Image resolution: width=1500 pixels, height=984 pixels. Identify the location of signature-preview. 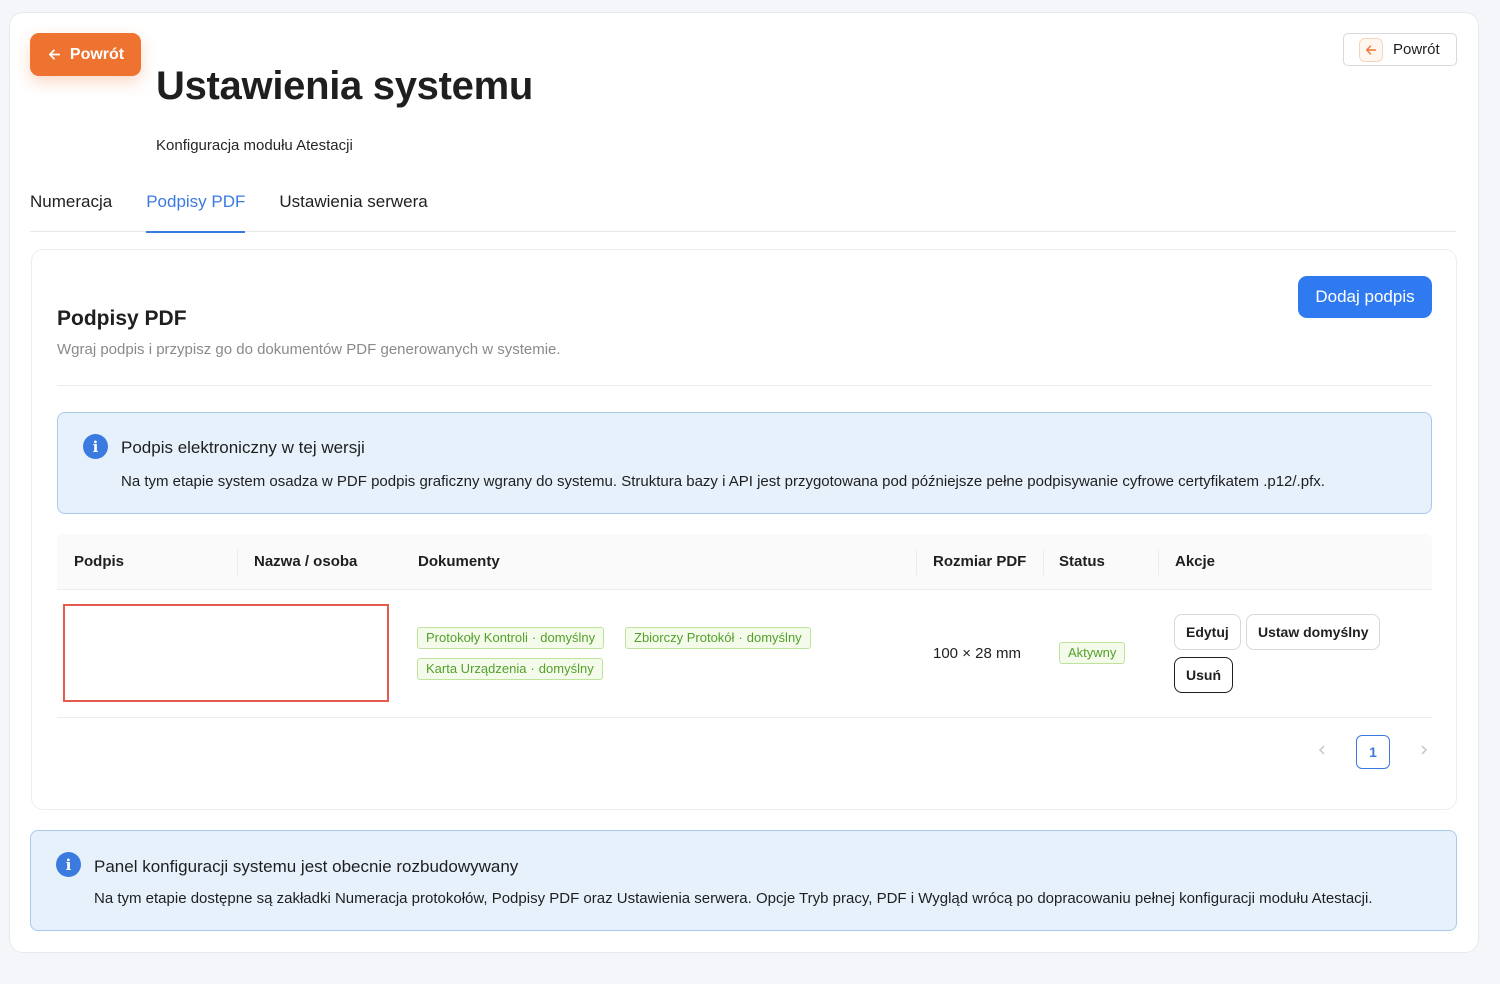
(226, 653).